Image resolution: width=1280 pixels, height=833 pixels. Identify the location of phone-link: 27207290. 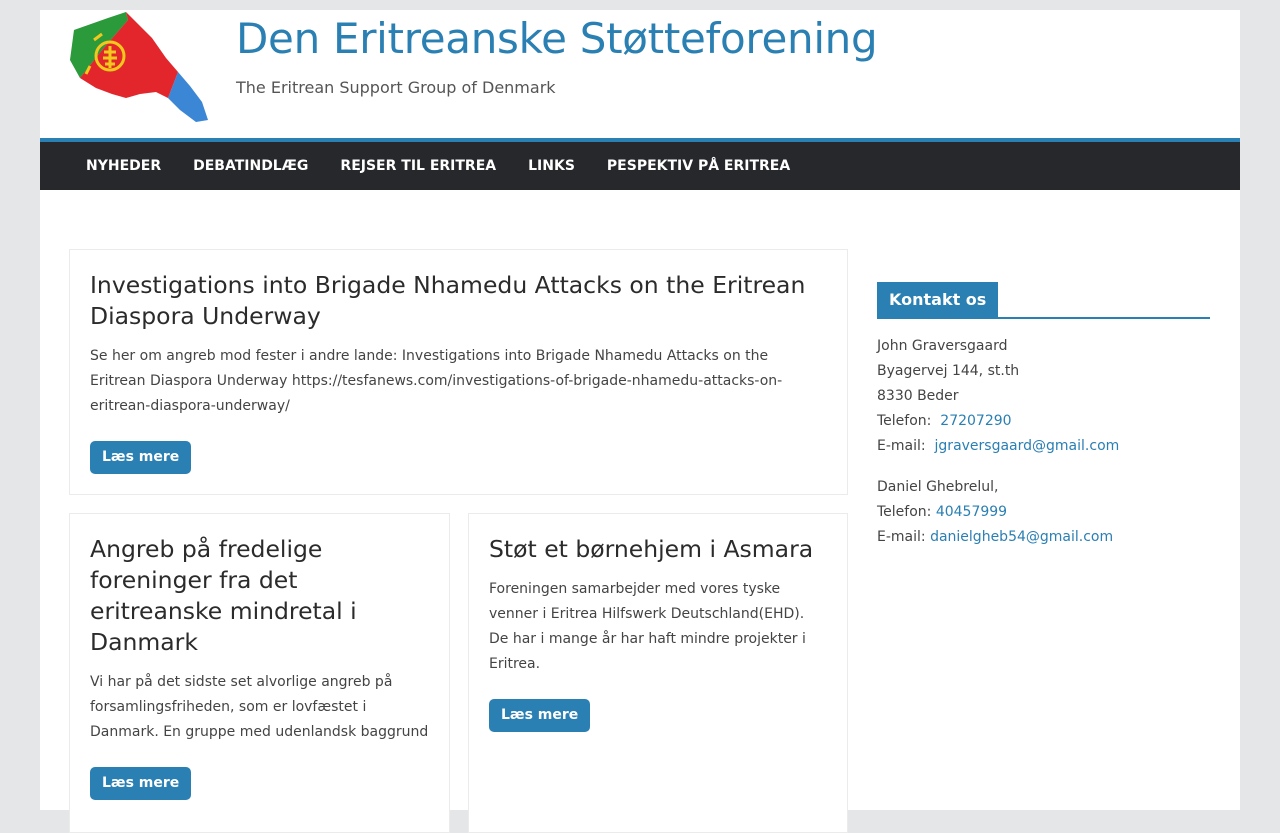
(975, 421).